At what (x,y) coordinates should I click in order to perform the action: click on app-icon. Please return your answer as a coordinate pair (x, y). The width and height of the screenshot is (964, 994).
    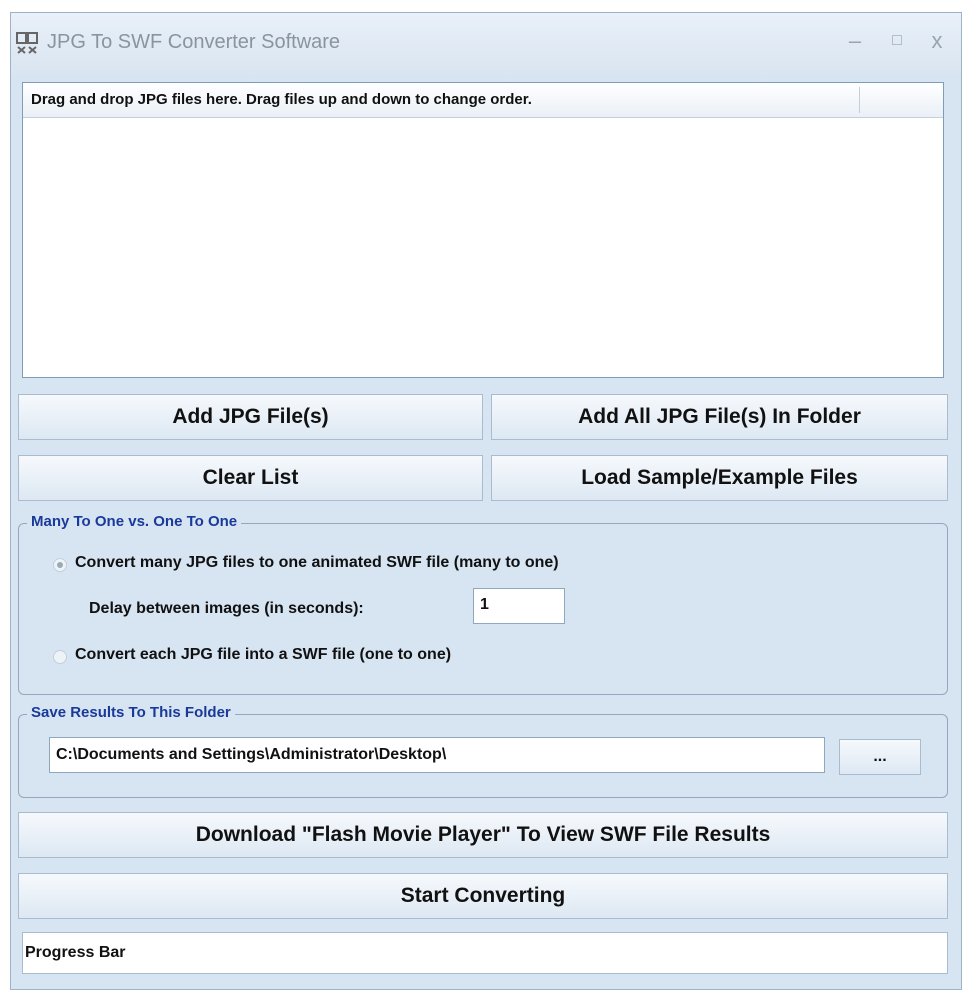
    Looking at the image, I should click on (27, 43).